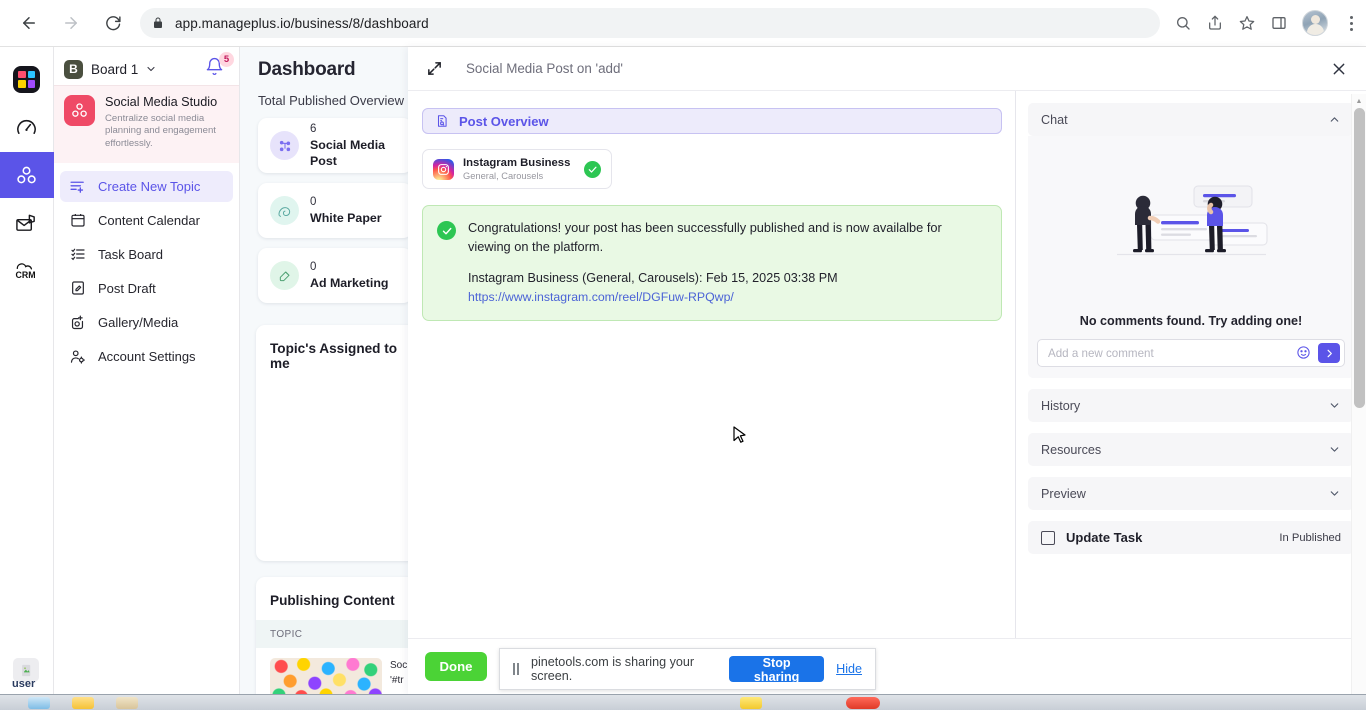  What do you see at coordinates (1329, 353) in the screenshot?
I see `send-arrow-icon` at bounding box center [1329, 353].